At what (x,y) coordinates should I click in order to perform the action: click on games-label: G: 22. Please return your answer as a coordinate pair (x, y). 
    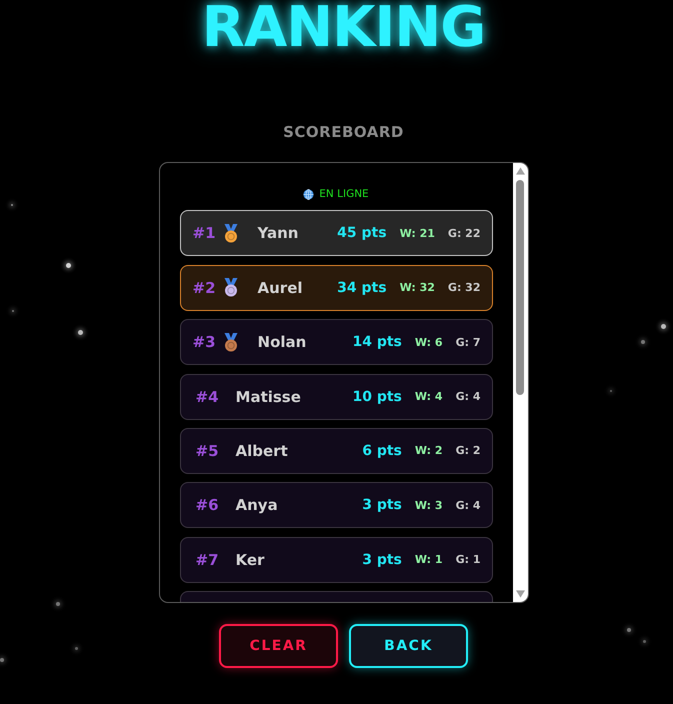
    Looking at the image, I should click on (464, 233).